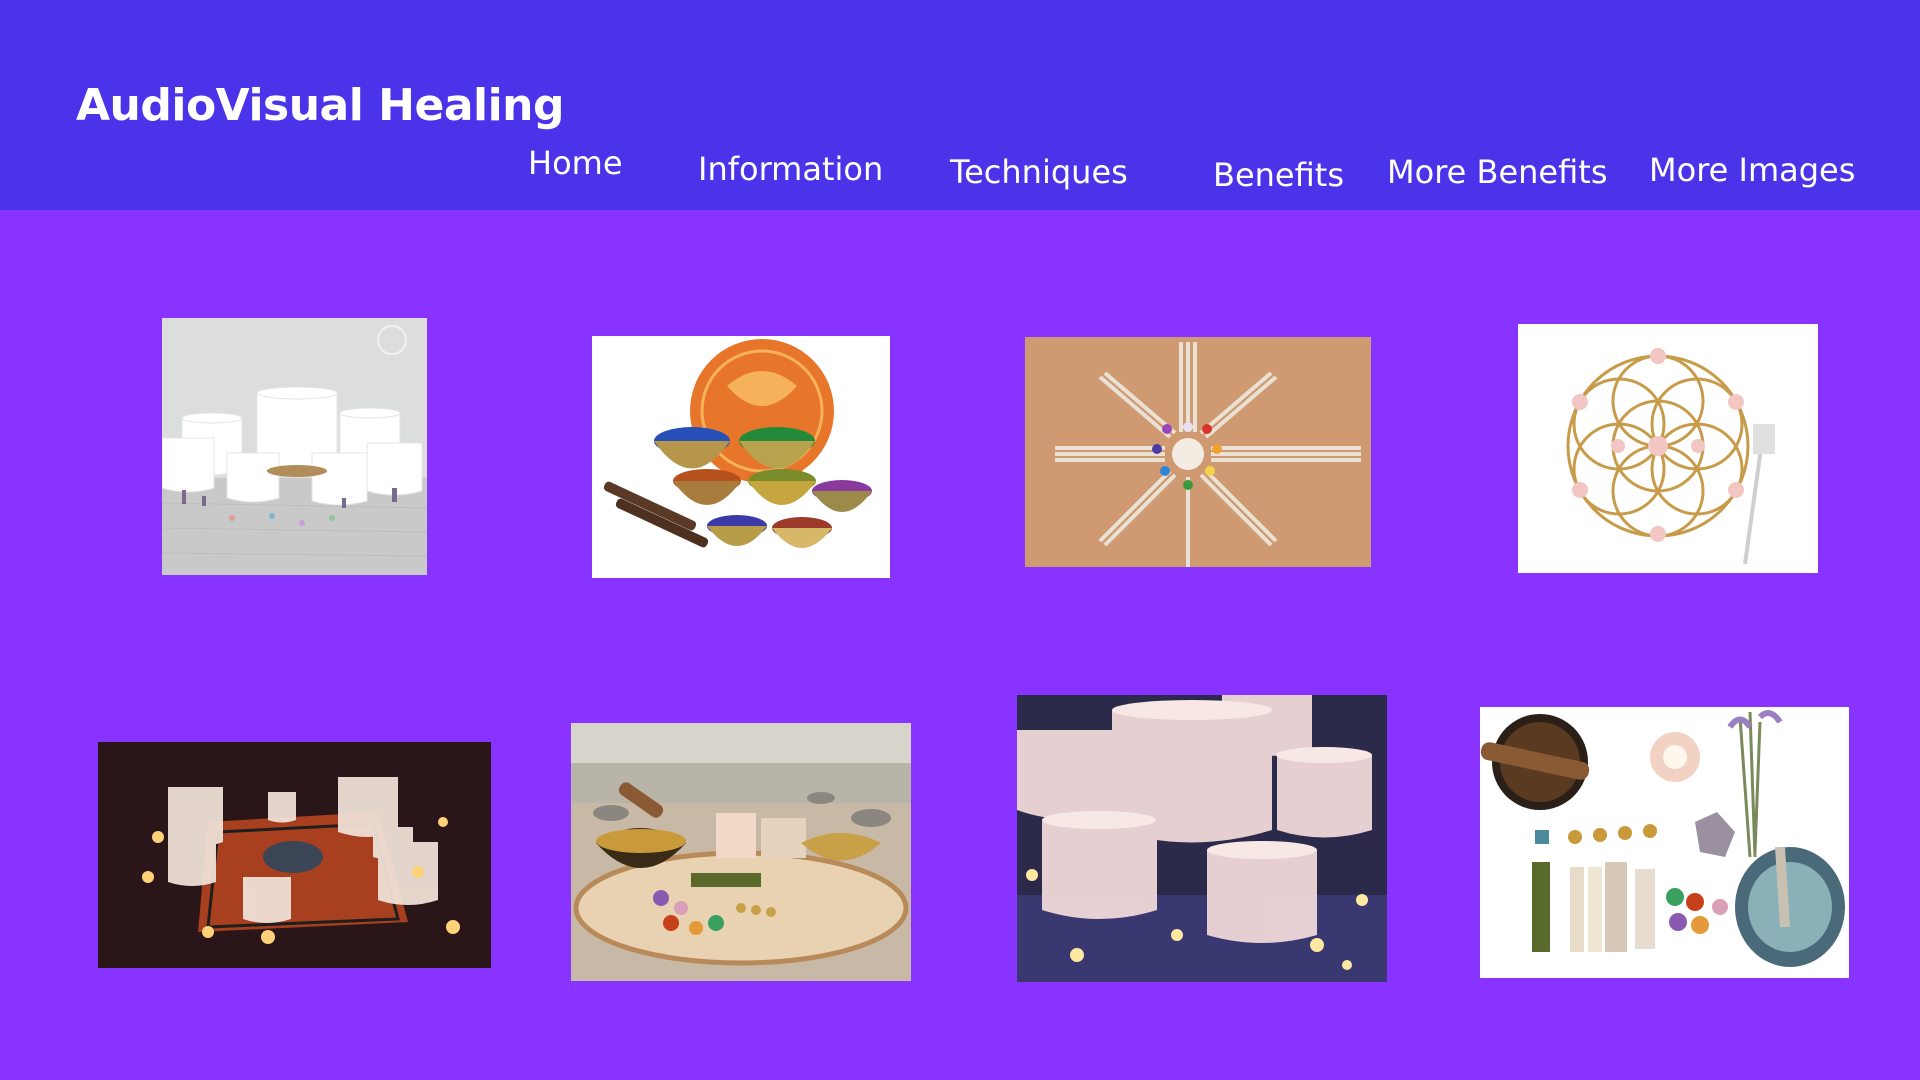 Image resolution: width=1920 pixels, height=1080 pixels. Describe the element at coordinates (294, 446) in the screenshot. I see `white-crystal-bowls-image` at that location.